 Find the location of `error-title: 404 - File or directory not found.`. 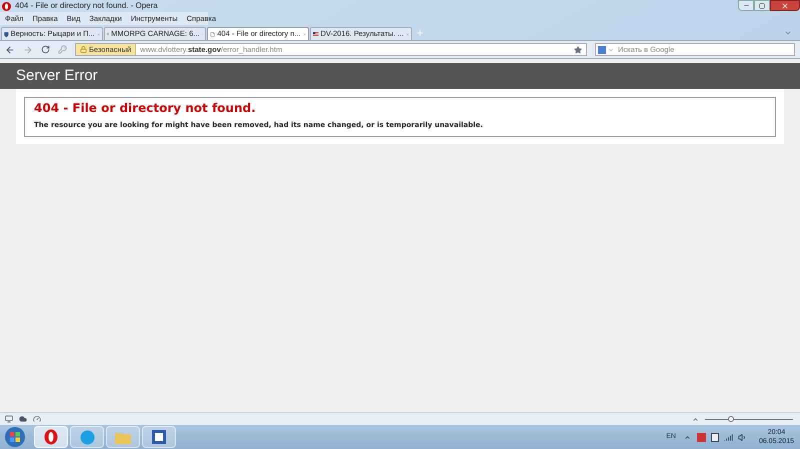

error-title: 404 - File or directory not found. is located at coordinates (145, 108).